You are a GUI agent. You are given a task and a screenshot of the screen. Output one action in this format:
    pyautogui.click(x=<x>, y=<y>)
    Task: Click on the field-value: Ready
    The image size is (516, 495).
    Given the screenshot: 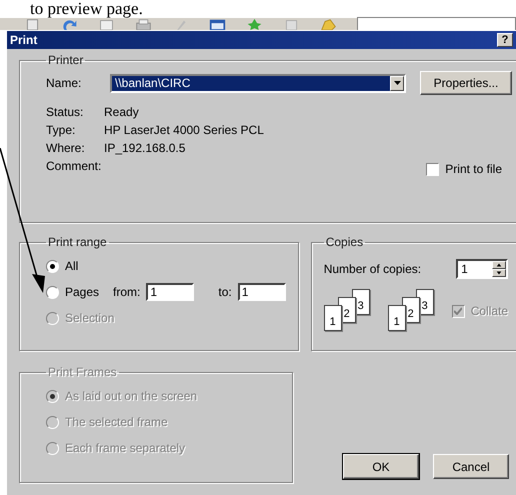 What is the action you would take?
    pyautogui.click(x=121, y=112)
    